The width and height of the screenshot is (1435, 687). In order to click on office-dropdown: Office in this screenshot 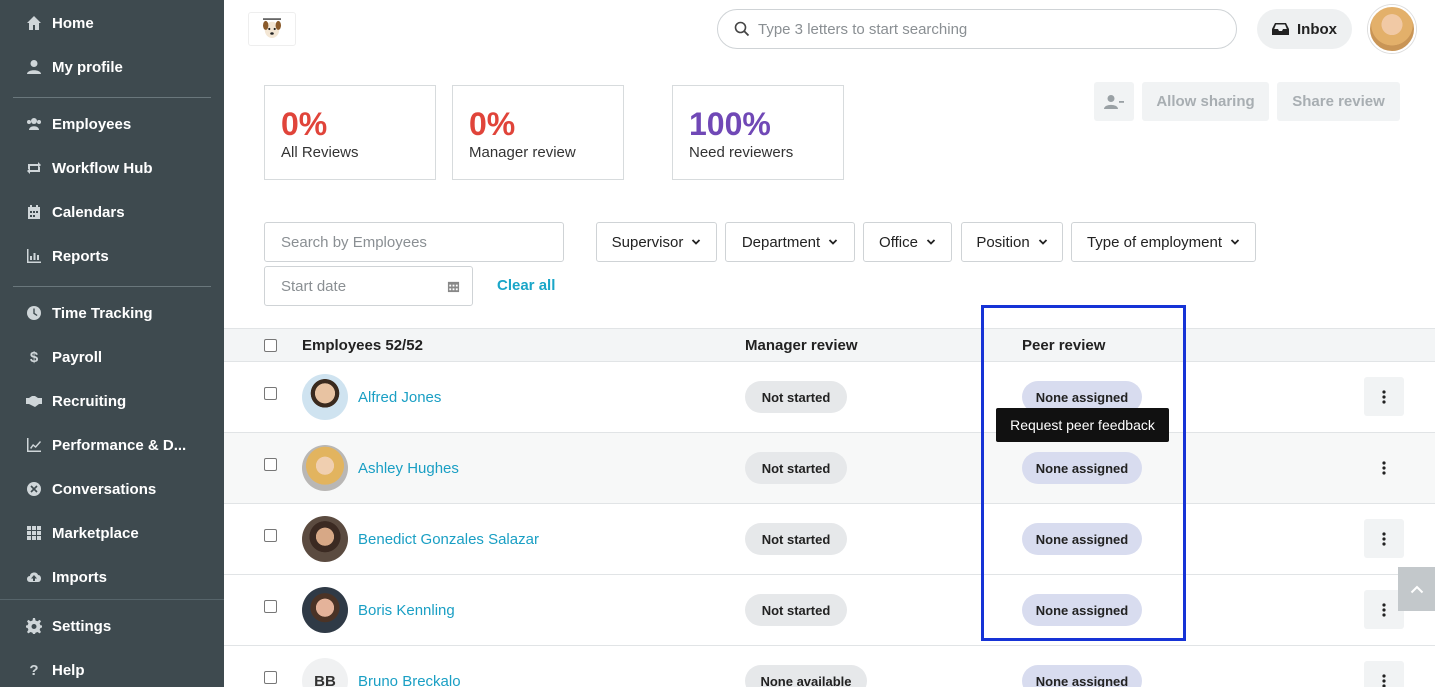, I will do `click(907, 242)`.